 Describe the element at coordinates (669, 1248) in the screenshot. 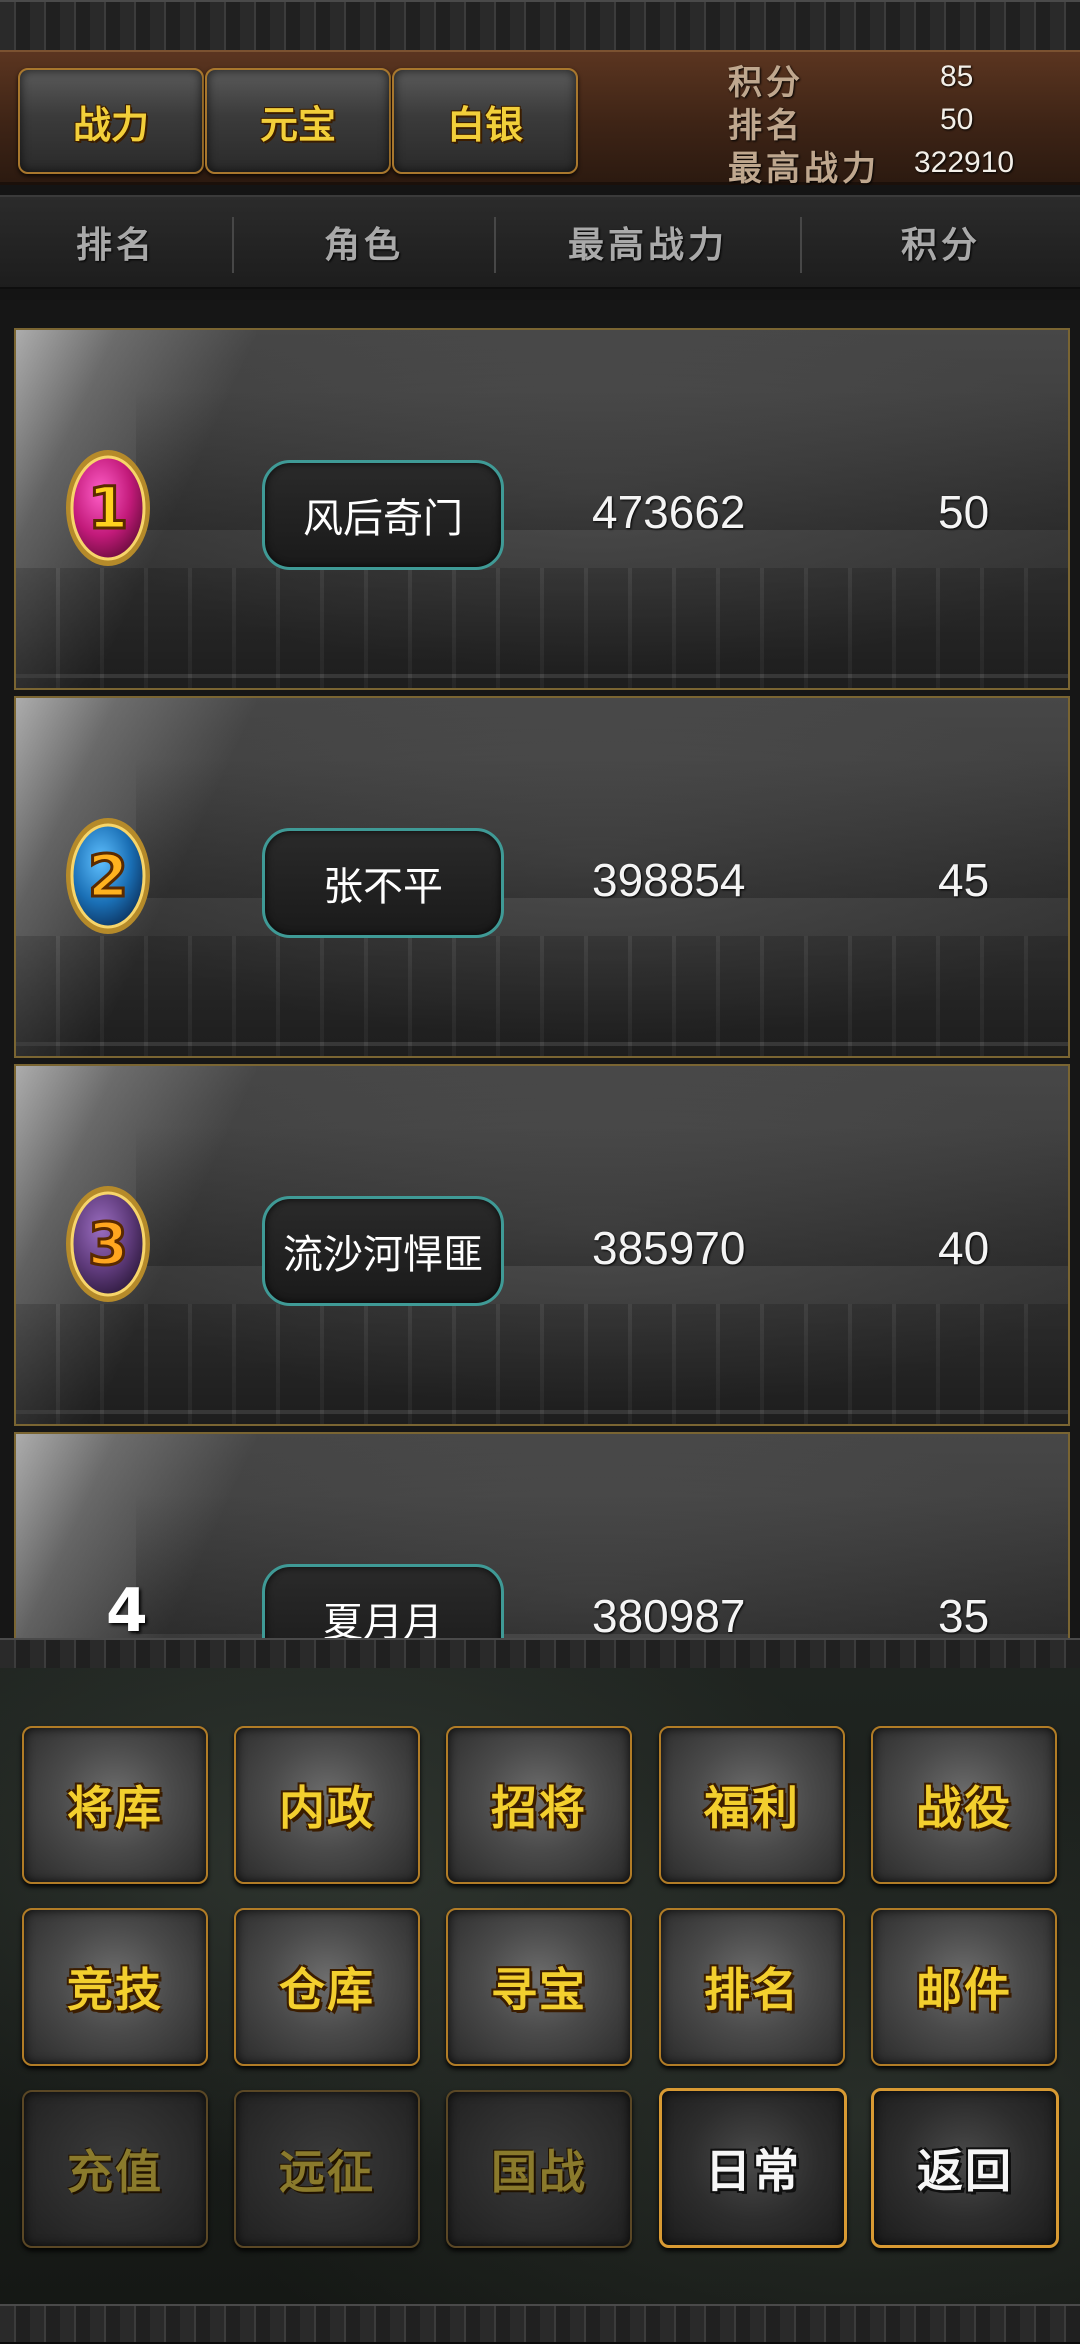

I see `max-power-value: 385970` at that location.